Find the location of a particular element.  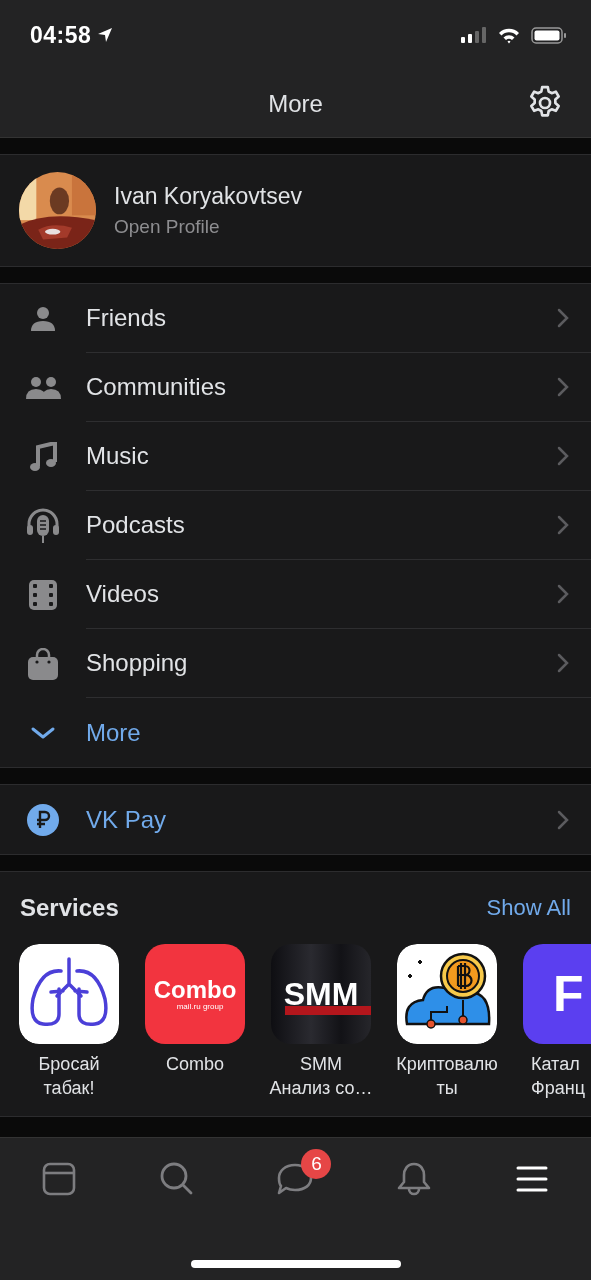

app-name: Бросай табак! is located at coordinates (69, 1076).